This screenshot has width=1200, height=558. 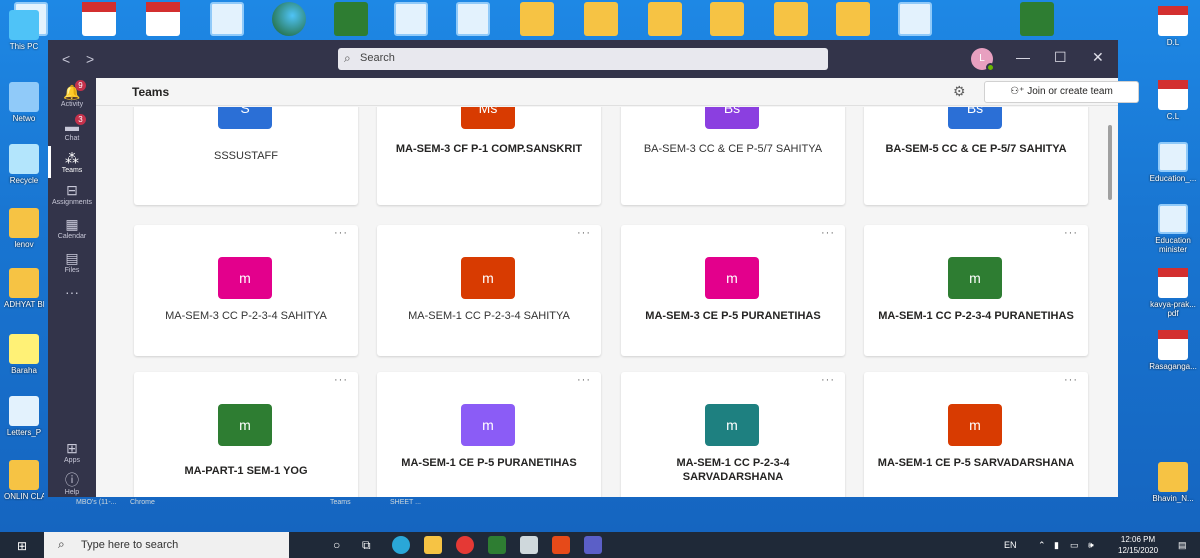 I want to click on file-explorer-icon, so click(x=433, y=545).